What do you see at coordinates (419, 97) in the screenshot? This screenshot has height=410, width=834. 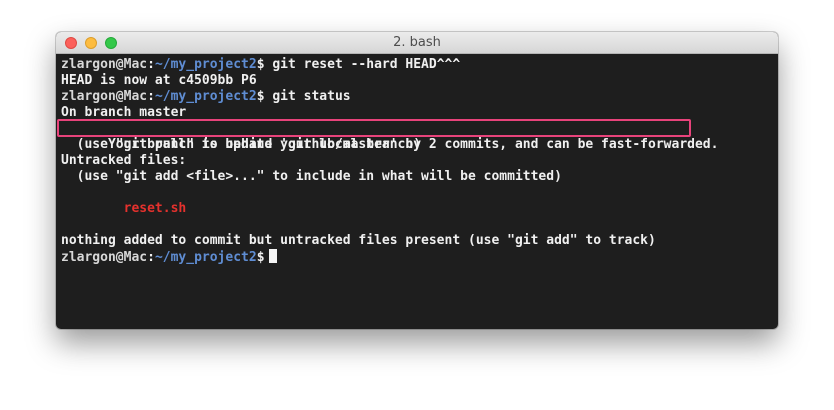 I see `prompt-line: zlargon@Mac:~/my_project2$ git status` at bounding box center [419, 97].